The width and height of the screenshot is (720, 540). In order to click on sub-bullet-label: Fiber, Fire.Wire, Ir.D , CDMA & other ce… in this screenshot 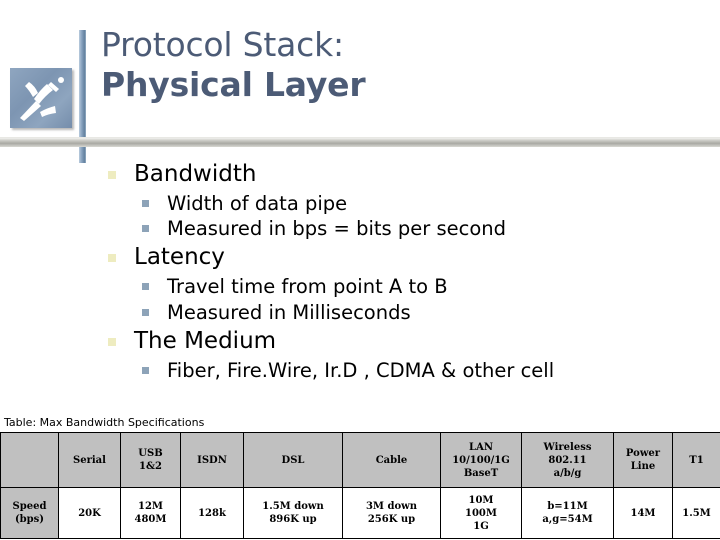, I will do `click(361, 370)`.